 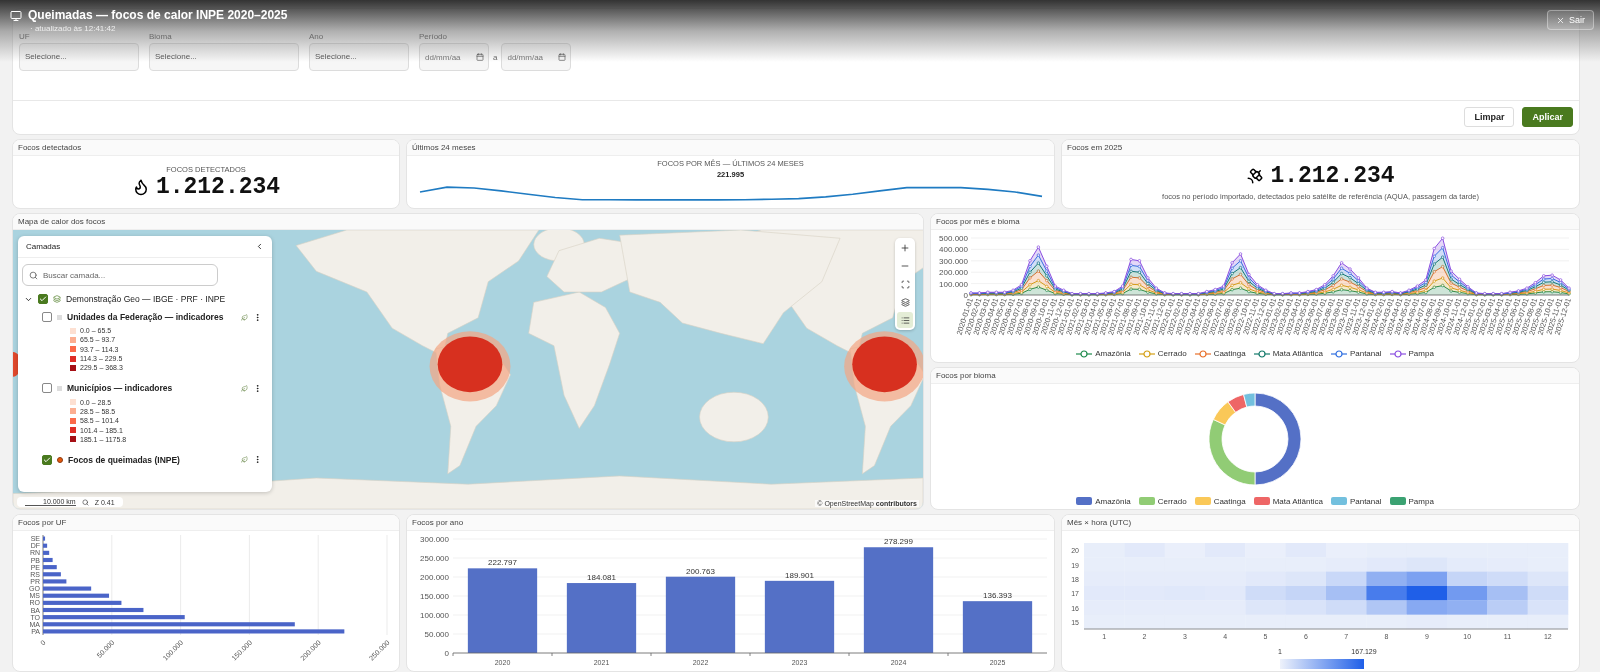 I want to click on page-title: Queimadas — focos de calor INPE 2020–2025, so click(x=158, y=15).